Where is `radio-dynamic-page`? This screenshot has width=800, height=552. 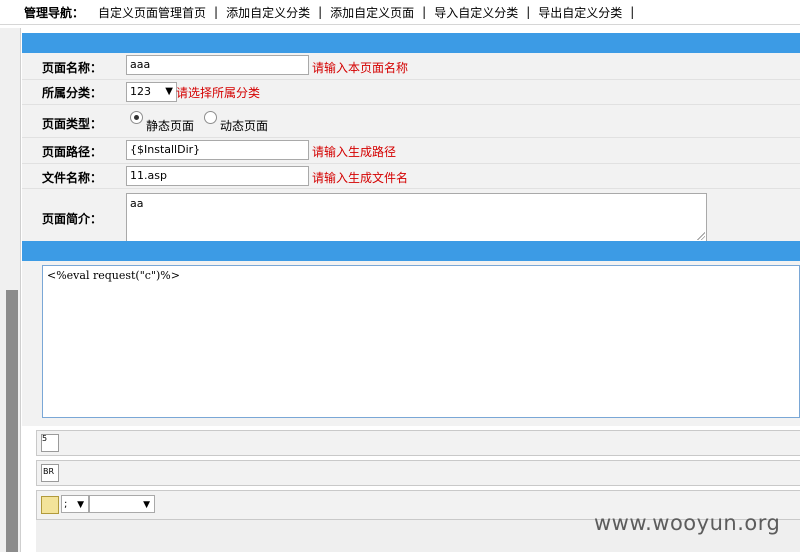 radio-dynamic-page is located at coordinates (210, 117).